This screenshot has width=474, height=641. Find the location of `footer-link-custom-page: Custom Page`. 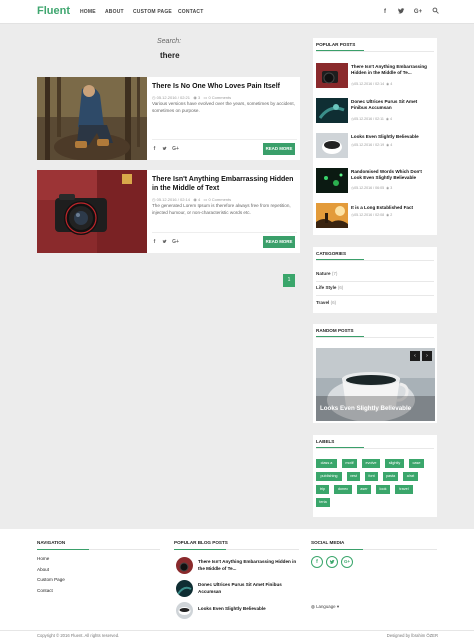

footer-link-custom-page: Custom Page is located at coordinates (51, 579).